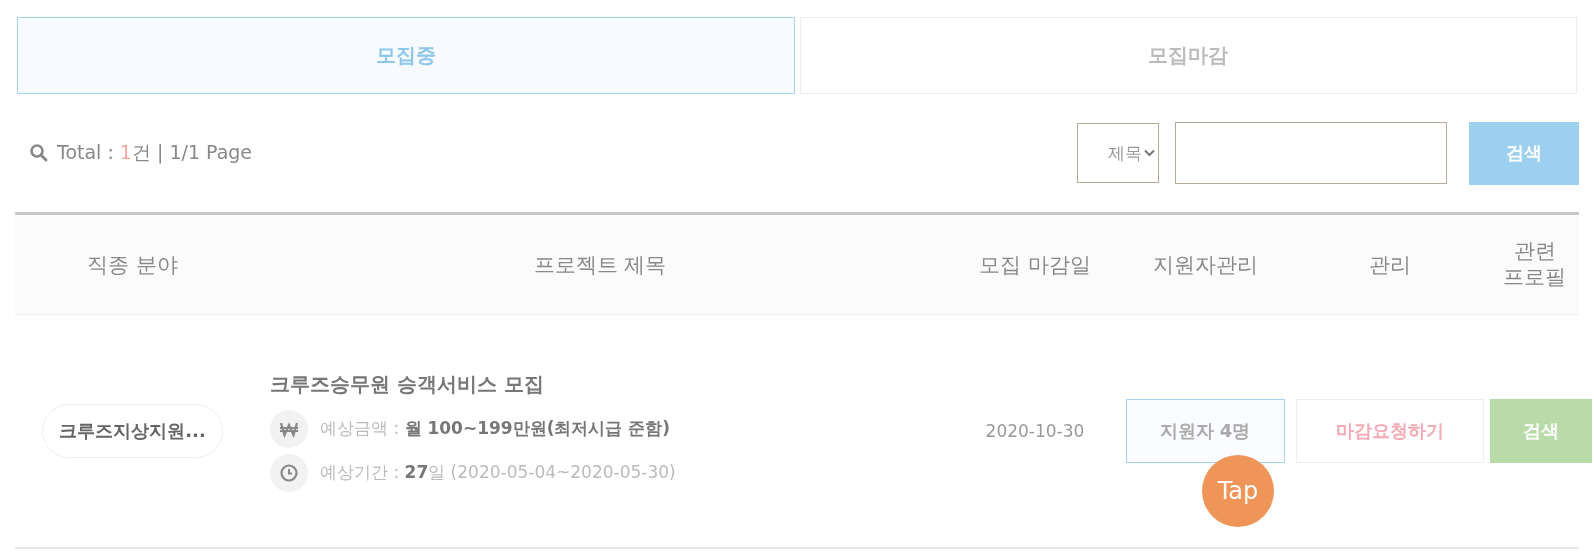 This screenshot has width=1594, height=554. What do you see at coordinates (1311, 153) in the screenshot?
I see `search-field` at bounding box center [1311, 153].